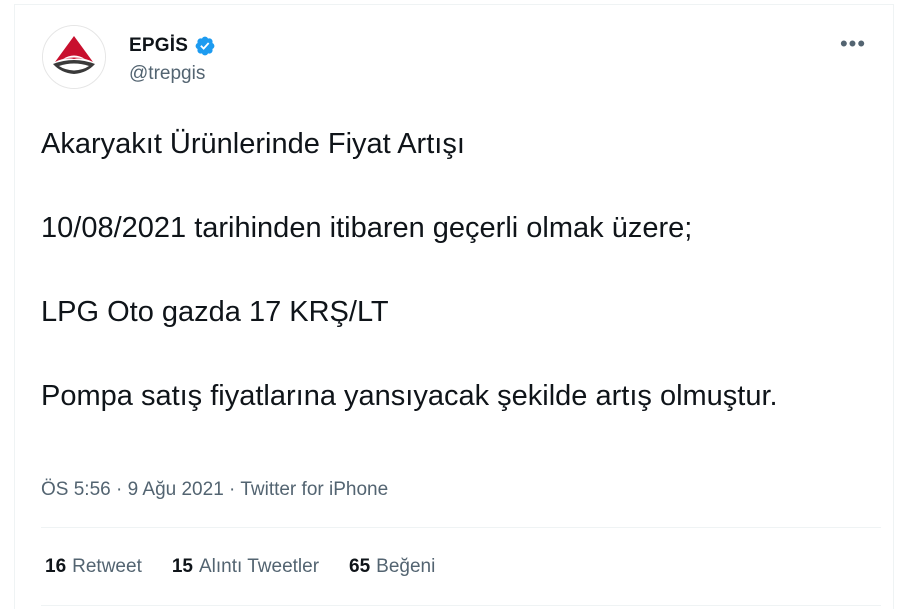 Image resolution: width=900 pixels, height=609 pixels. I want to click on verified-badge-icon, so click(205, 46).